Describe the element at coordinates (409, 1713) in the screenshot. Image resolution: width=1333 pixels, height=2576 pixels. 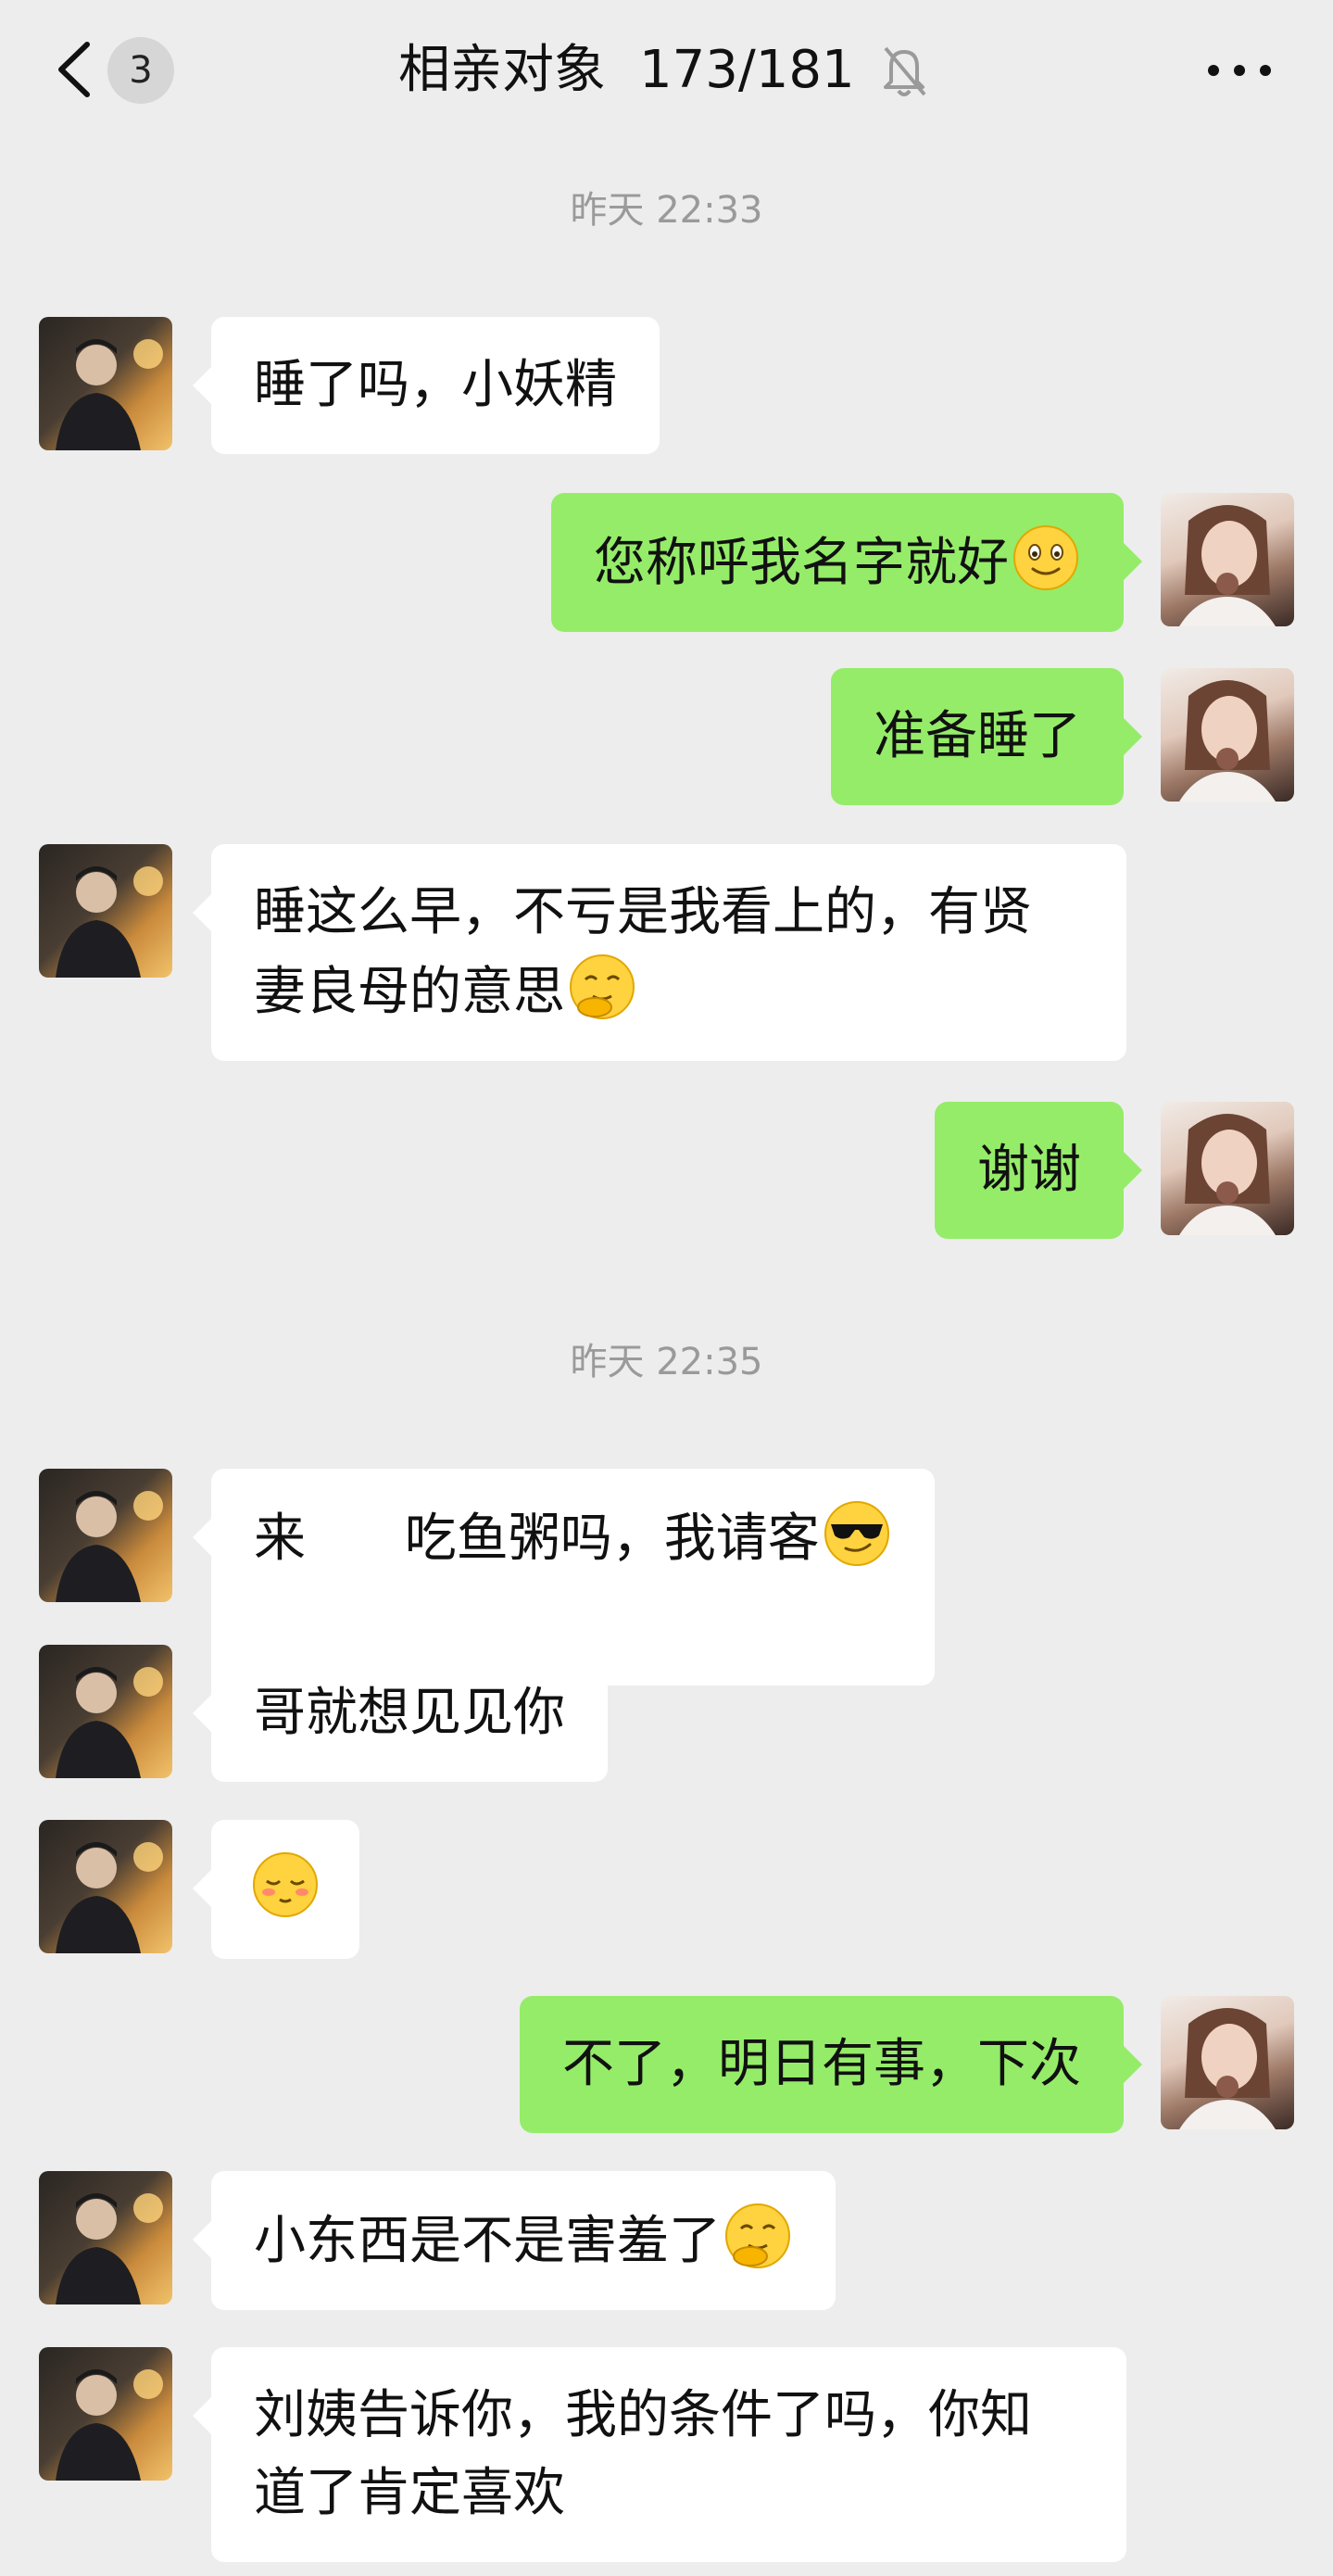
I see `message-text: 哥就想见见你` at that location.